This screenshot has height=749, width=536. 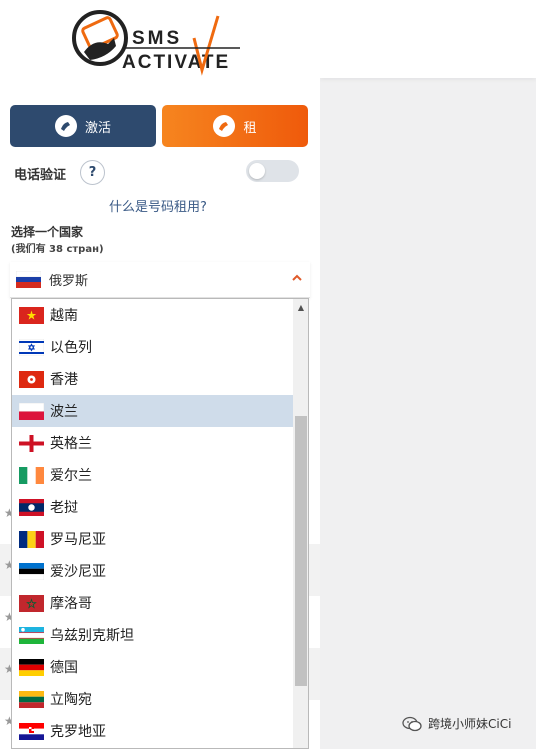 I want to click on country-option-england: 英格兰, so click(x=152, y=443).